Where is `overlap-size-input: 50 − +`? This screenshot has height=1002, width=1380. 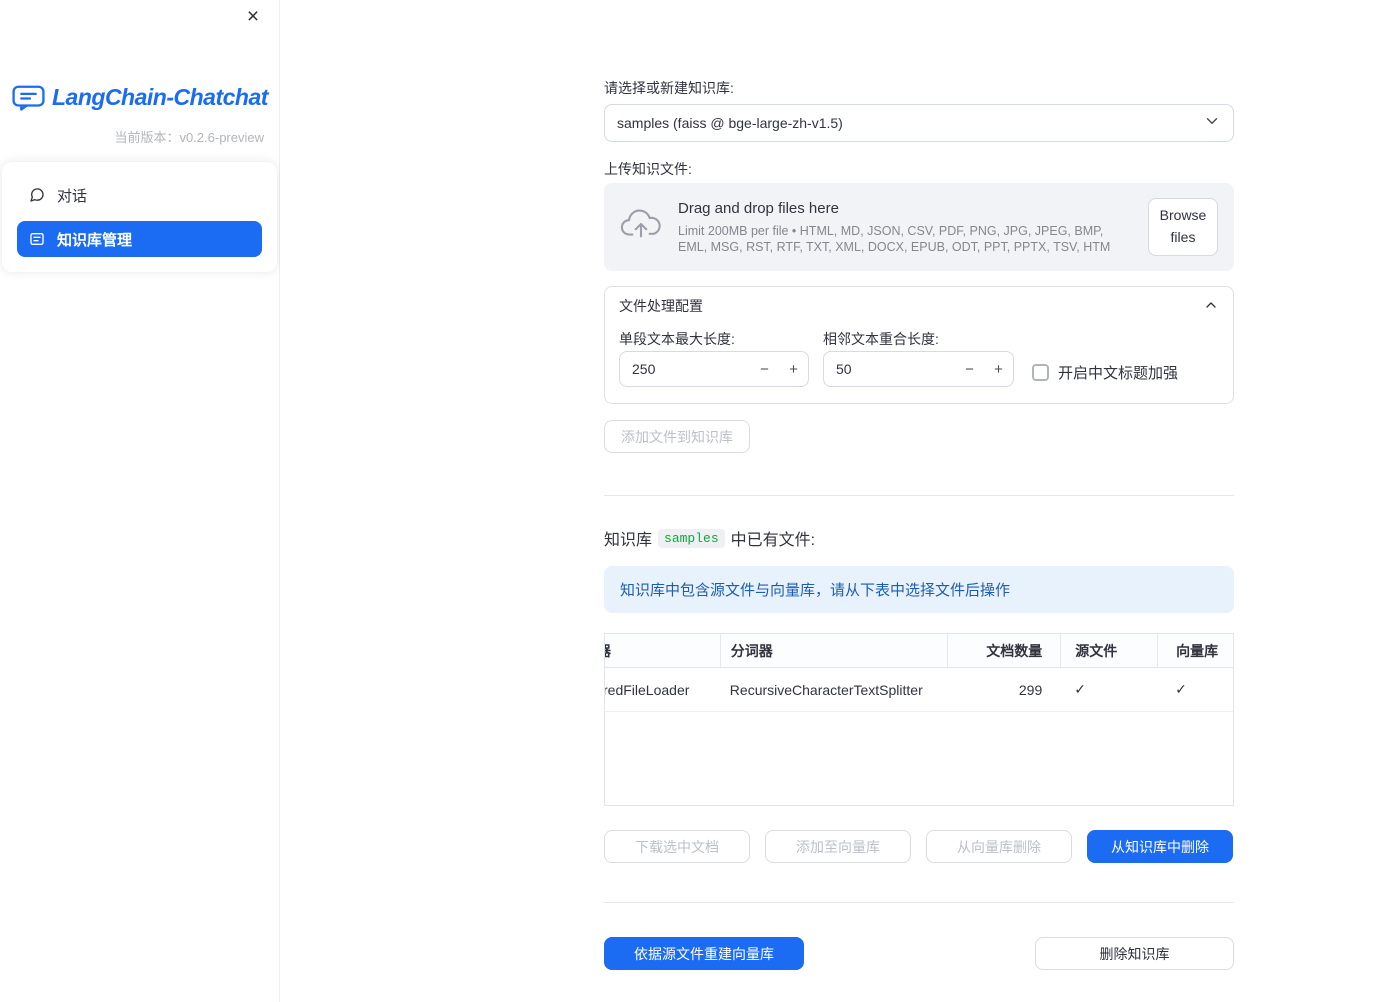 overlap-size-input: 50 − + is located at coordinates (918, 369).